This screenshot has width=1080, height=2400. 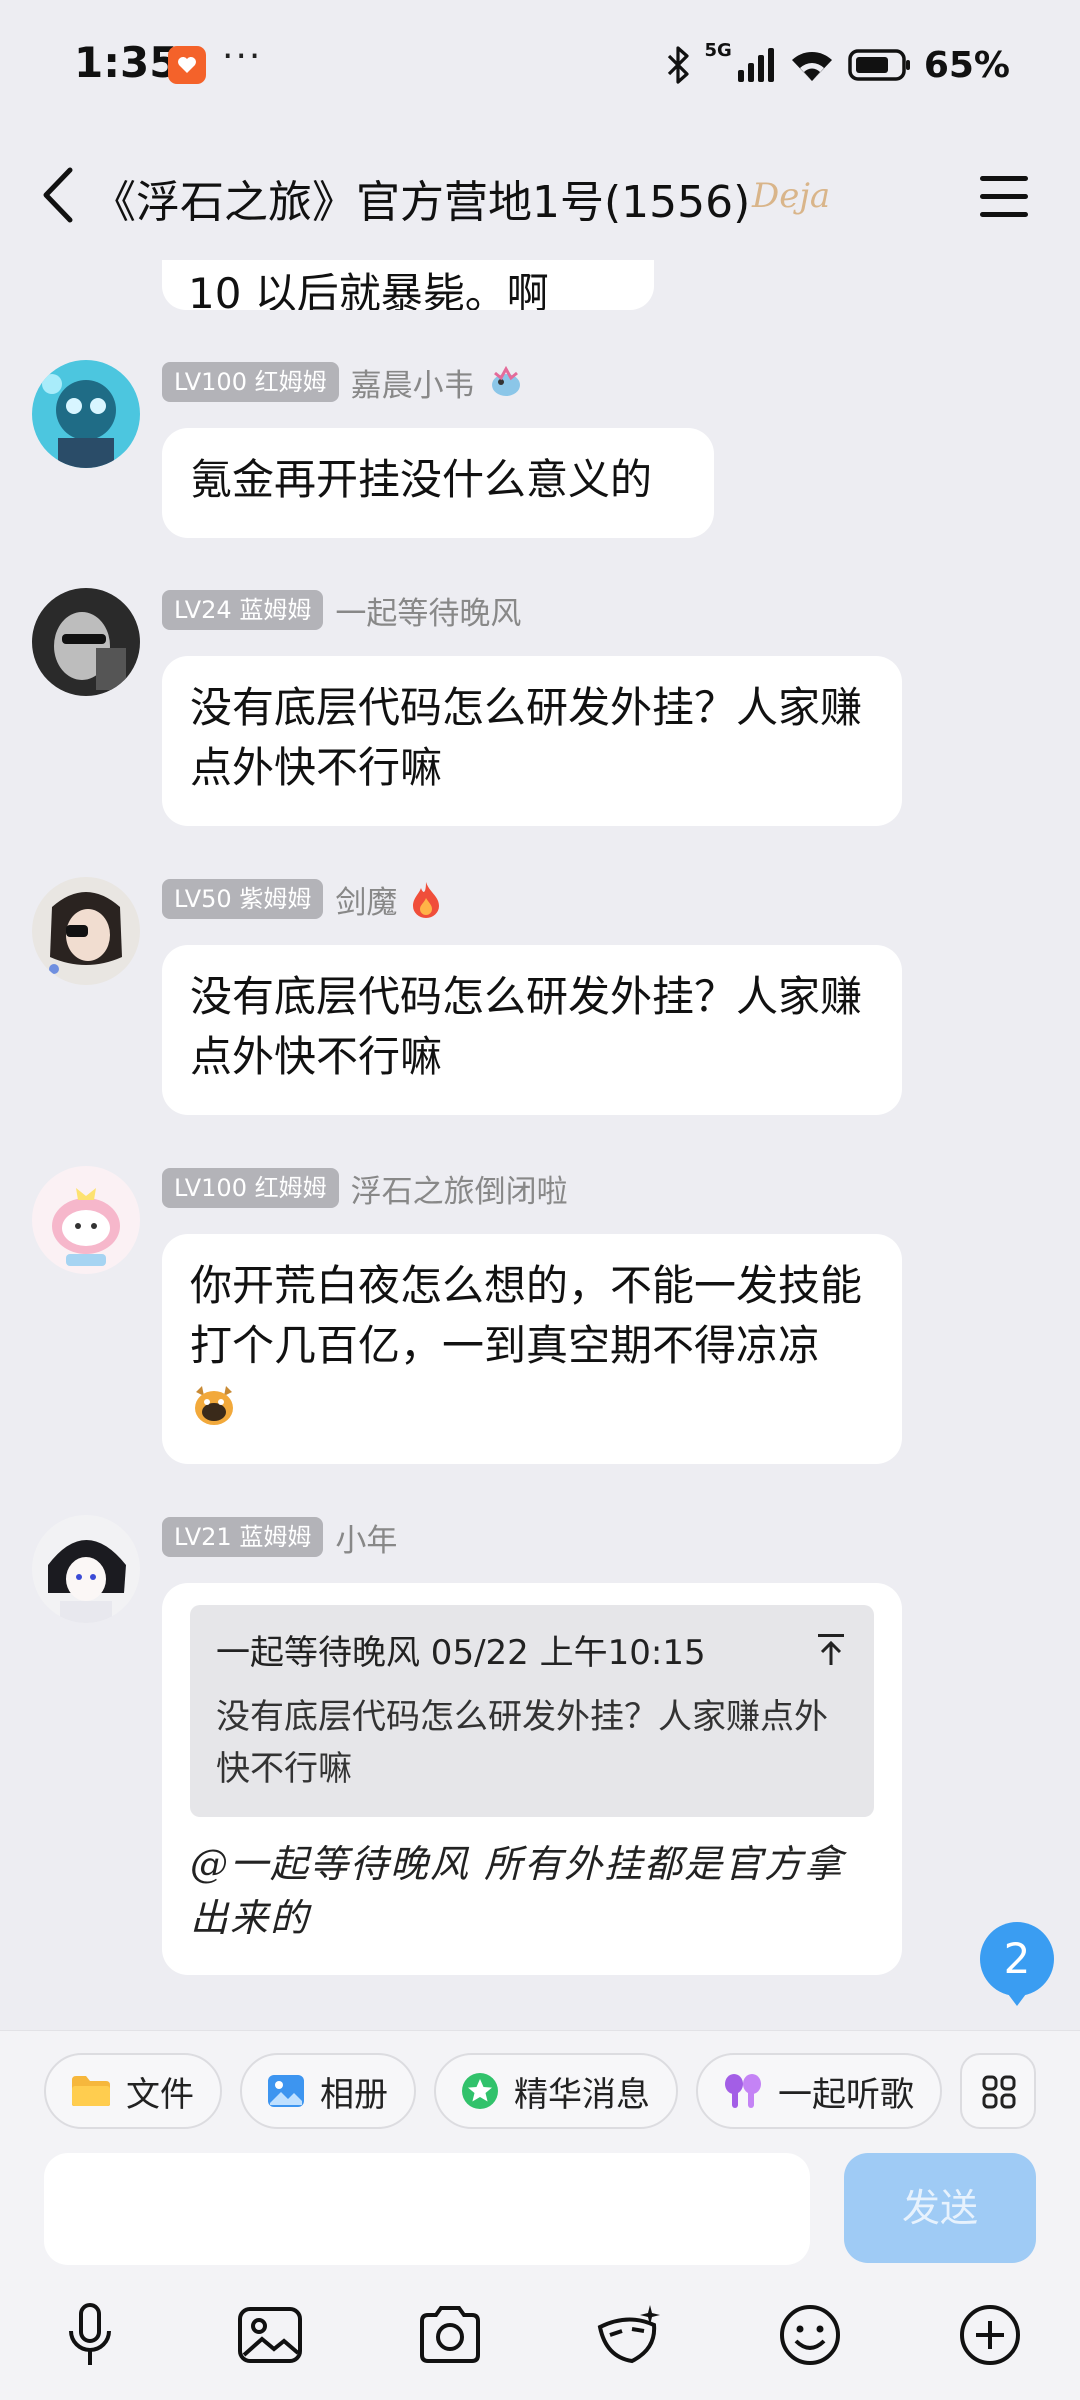 I want to click on status-indicators: 5G 65%, so click(x=836, y=65).